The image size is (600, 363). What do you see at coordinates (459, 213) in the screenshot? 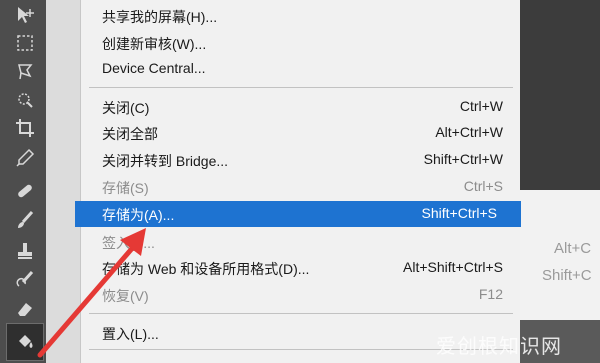
I see `menu-item-shortcut: Shift+Ctrl+S` at bounding box center [459, 213].